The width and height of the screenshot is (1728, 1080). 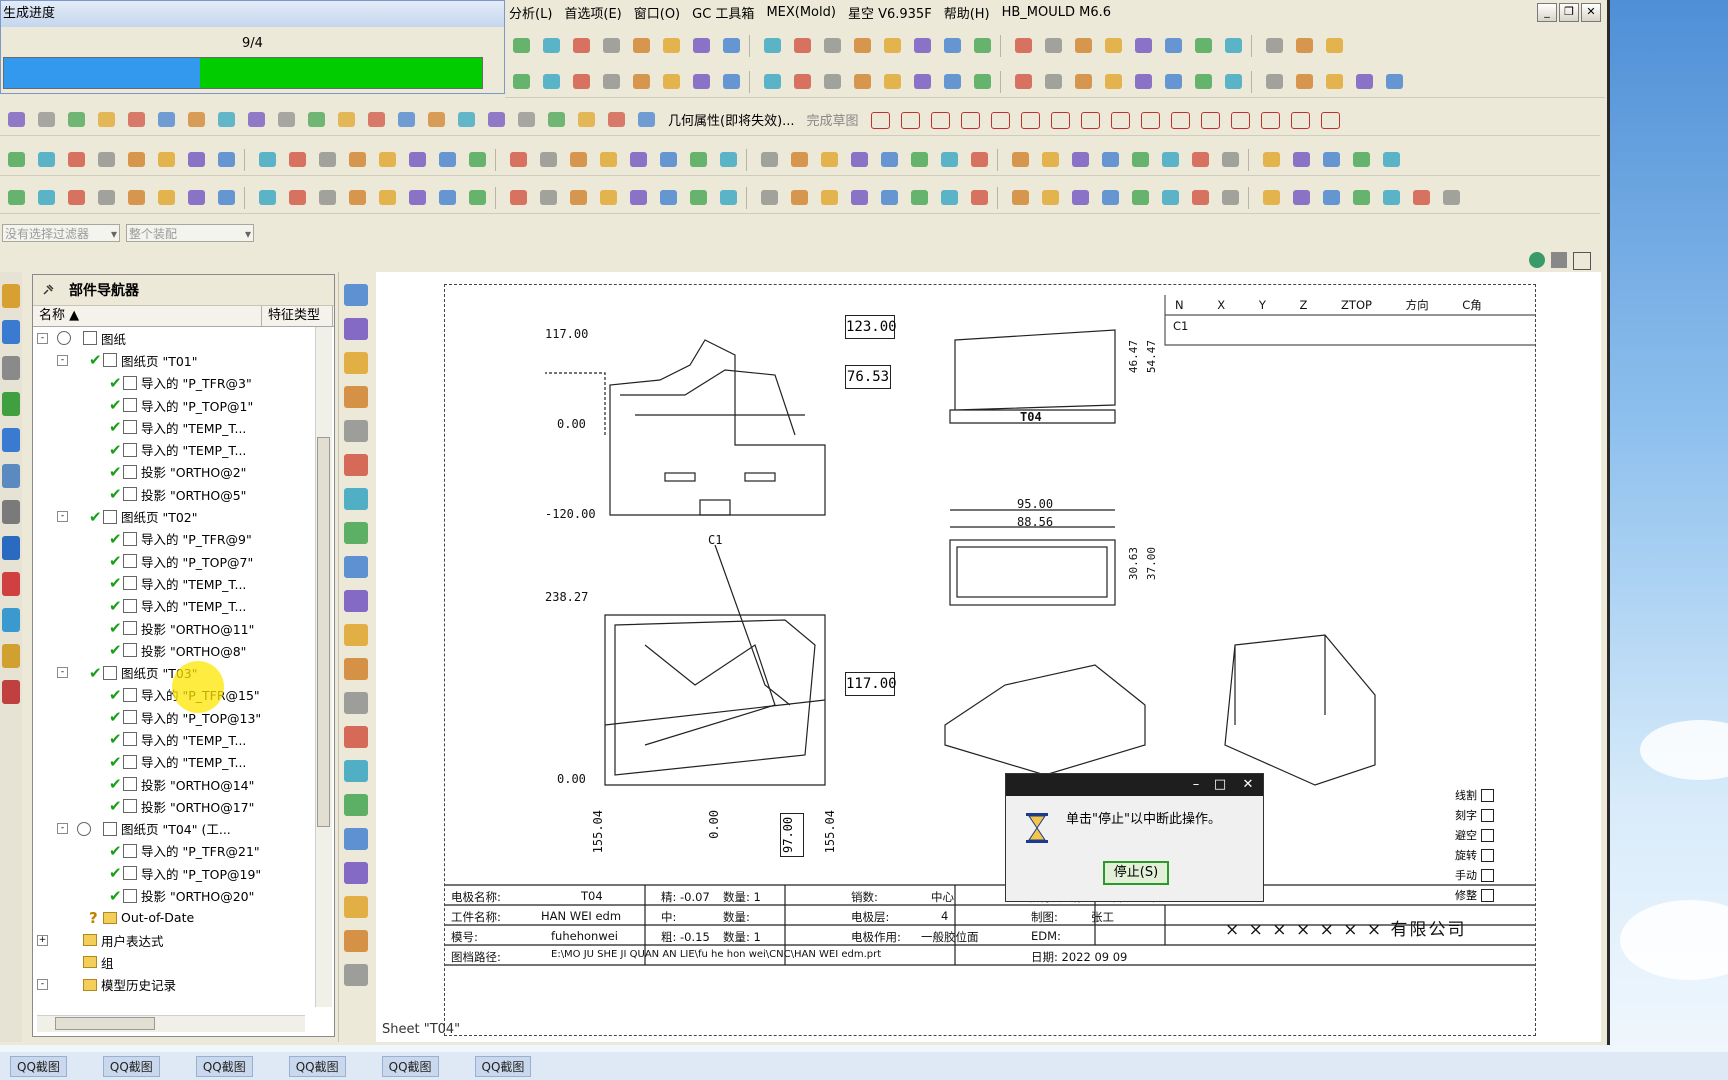 I want to click on tree-row: + 用户表达式, so click(x=172, y=940).